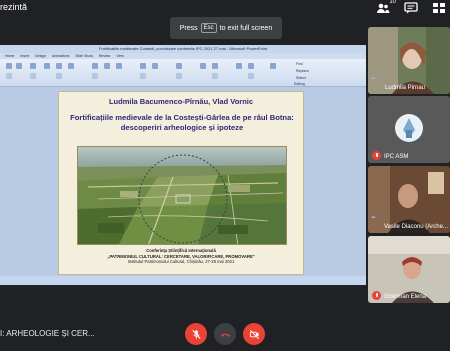 Image resolution: width=450 pixels, height=351 pixels. Describe the element at coordinates (182, 127) in the screenshot. I see `slide-title-line-2: descoperiri arheologice și ipoteze` at that location.